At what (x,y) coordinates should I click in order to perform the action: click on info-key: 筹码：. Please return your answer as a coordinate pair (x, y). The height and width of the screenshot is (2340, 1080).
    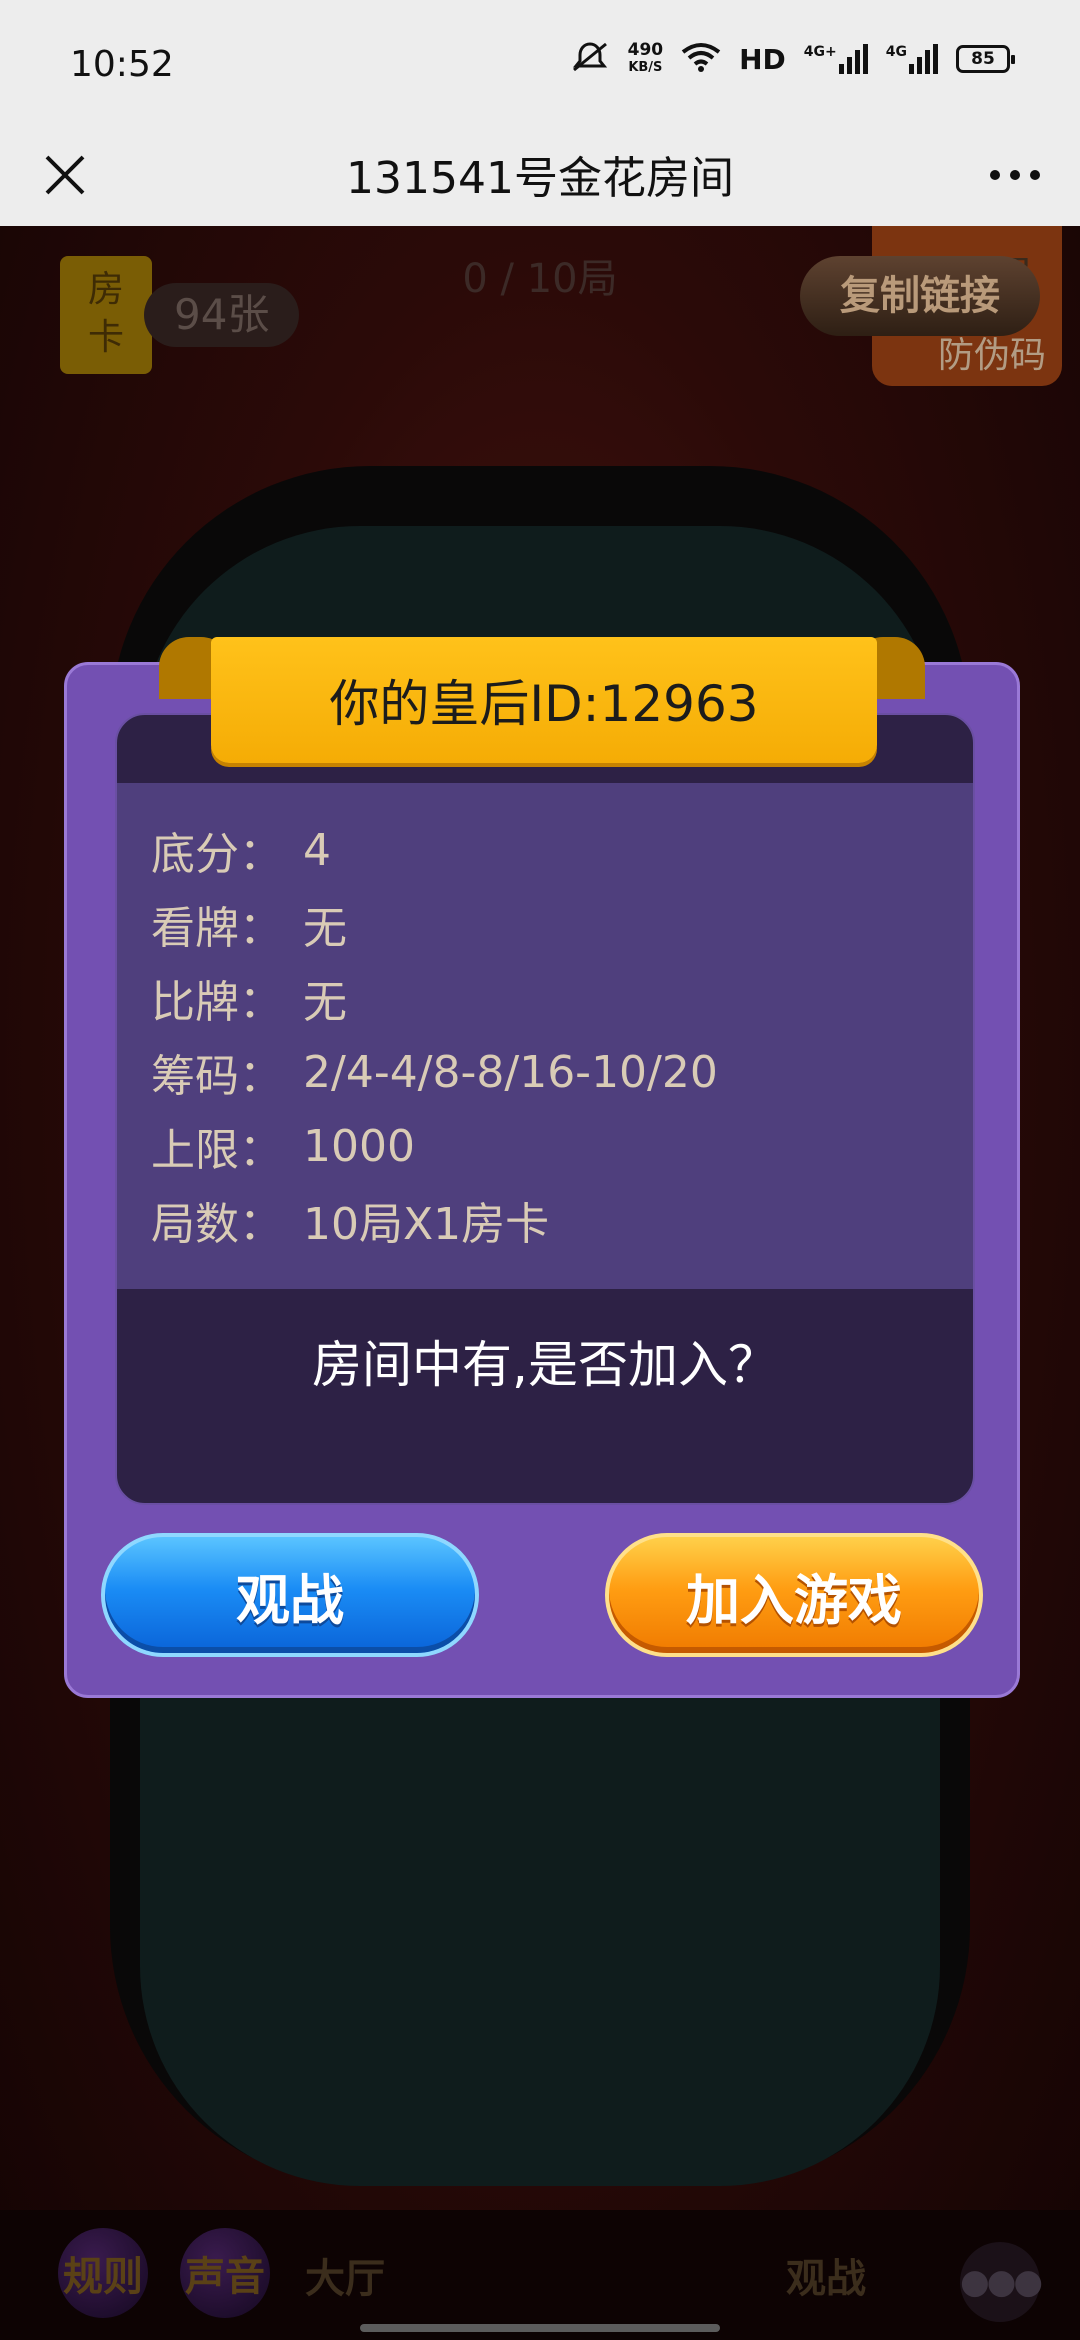
    Looking at the image, I should click on (217, 1076).